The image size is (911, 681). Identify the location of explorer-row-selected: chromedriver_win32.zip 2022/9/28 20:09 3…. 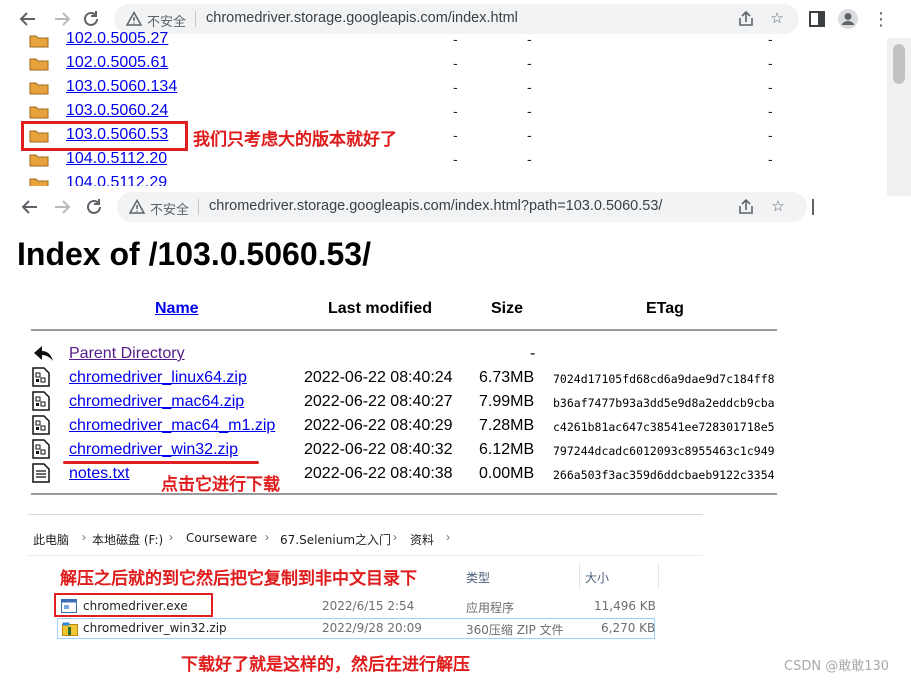
(356, 628).